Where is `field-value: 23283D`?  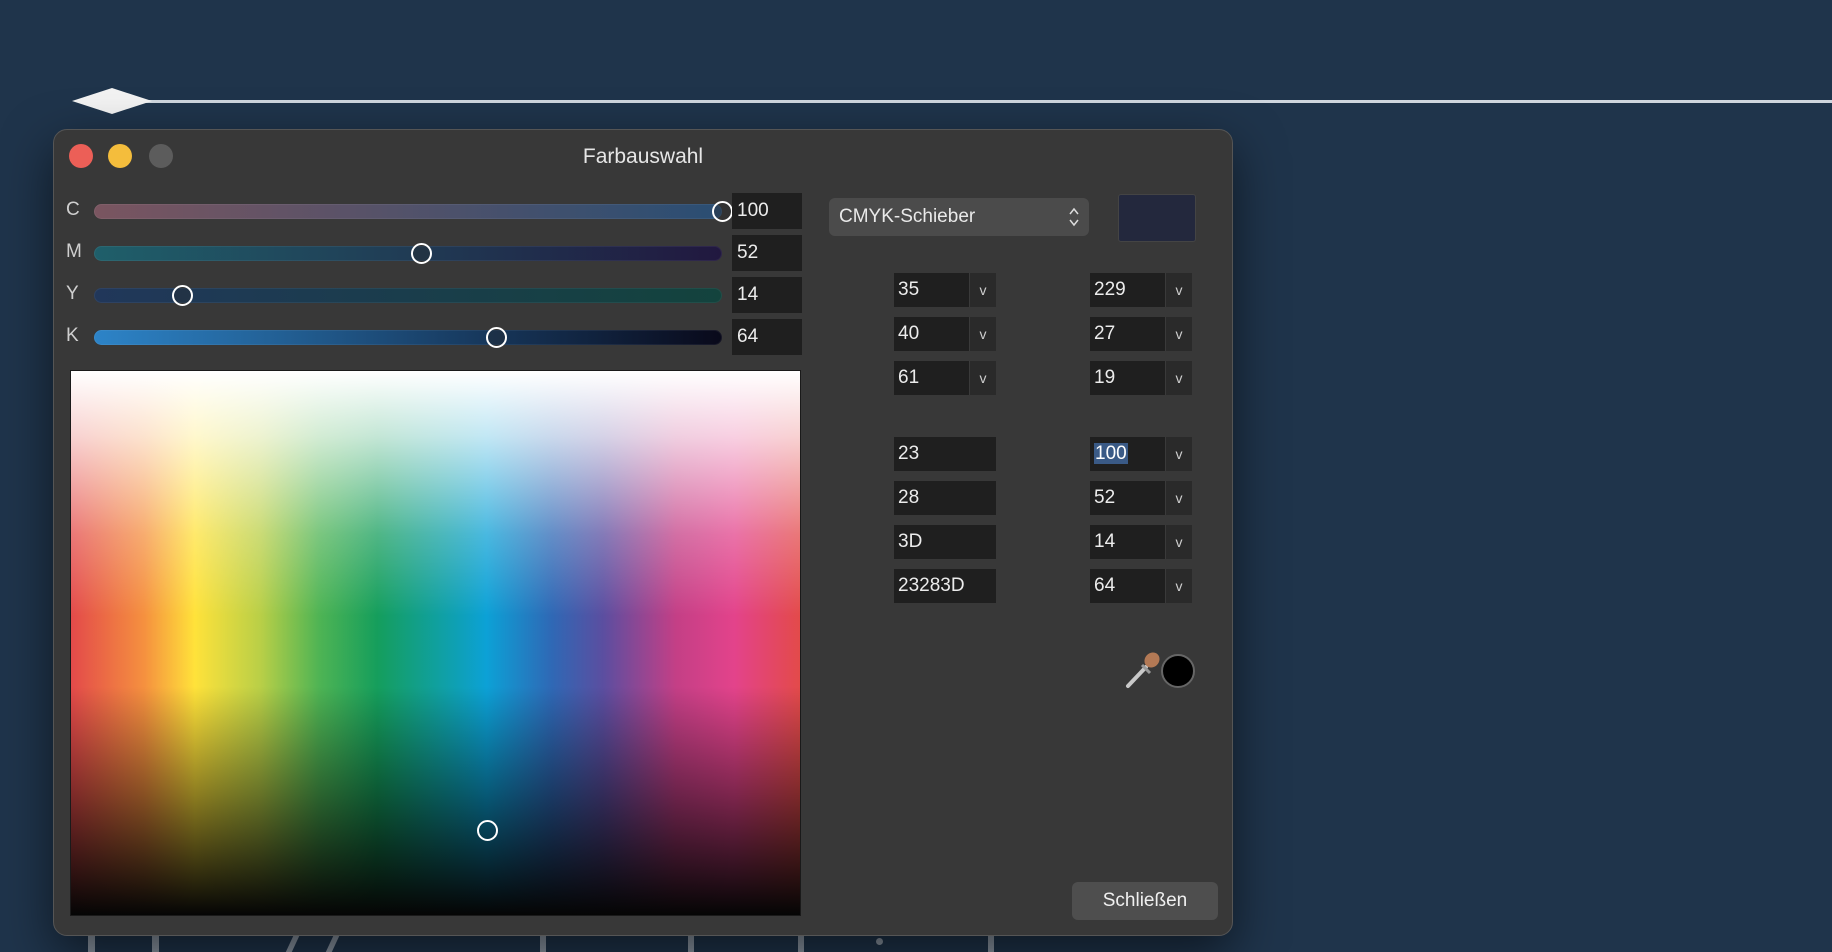
field-value: 23283D is located at coordinates (931, 585).